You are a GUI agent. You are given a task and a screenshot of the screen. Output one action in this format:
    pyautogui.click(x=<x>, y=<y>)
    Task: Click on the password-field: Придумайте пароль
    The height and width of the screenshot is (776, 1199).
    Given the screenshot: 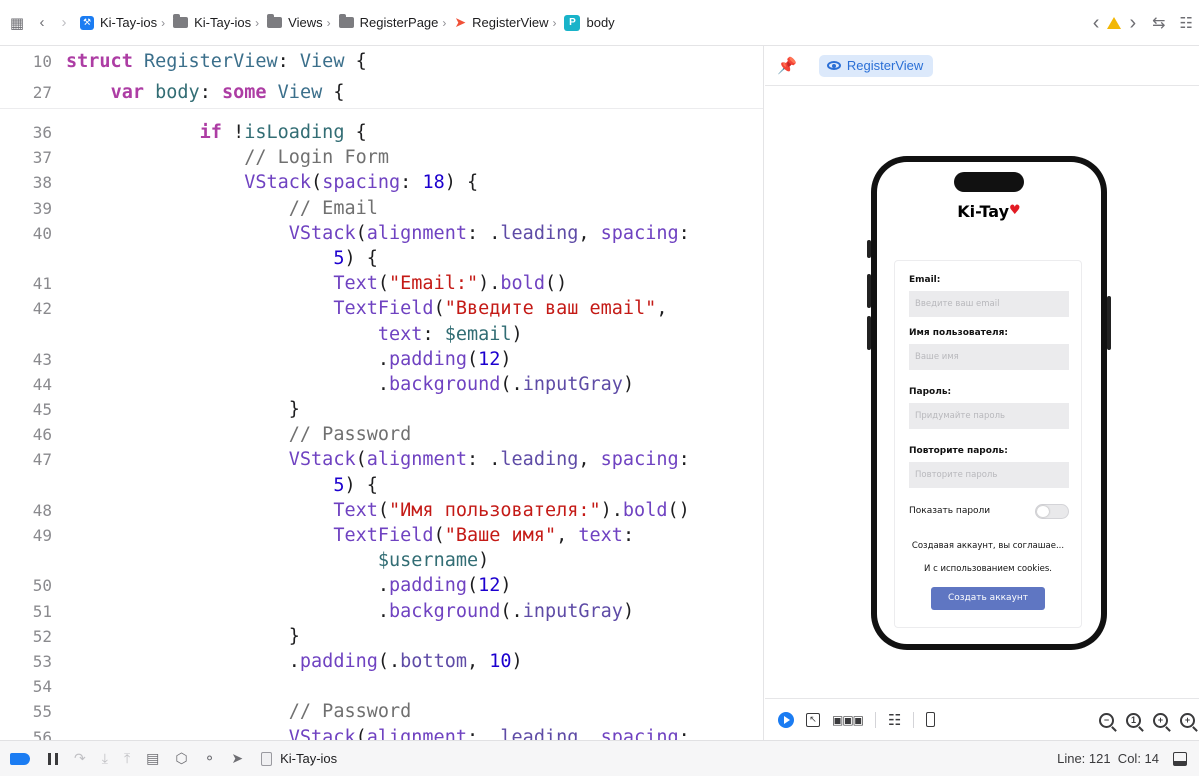 What is the action you would take?
    pyautogui.click(x=989, y=416)
    